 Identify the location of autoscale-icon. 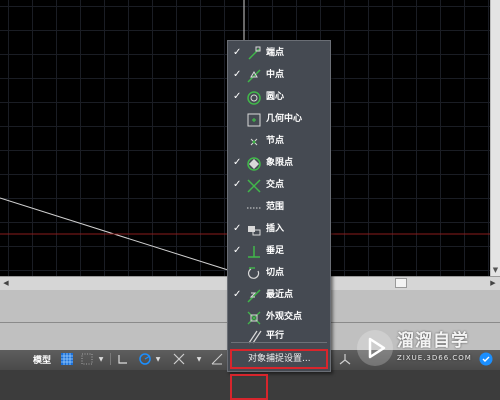
(345, 359).